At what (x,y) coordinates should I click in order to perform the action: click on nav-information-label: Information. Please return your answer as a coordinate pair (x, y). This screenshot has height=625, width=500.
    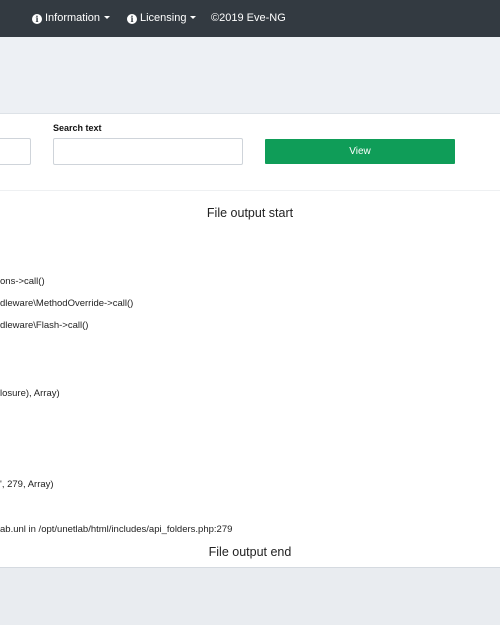
    Looking at the image, I should click on (73, 18).